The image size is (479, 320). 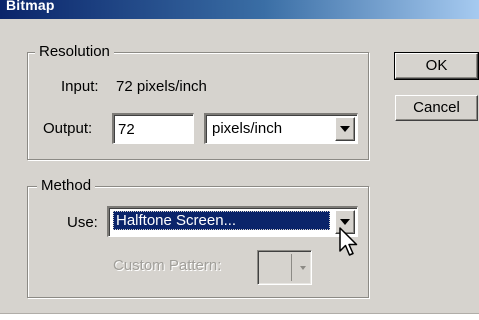 I want to click on output-unit-value: pixels/inch, so click(x=247, y=128).